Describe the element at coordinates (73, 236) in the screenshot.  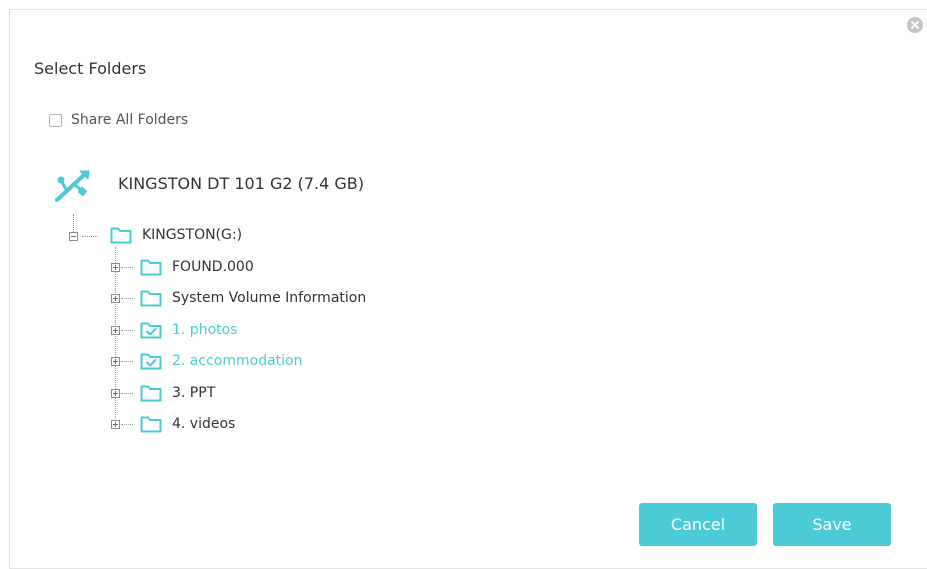
I see `collapse-toggle` at that location.